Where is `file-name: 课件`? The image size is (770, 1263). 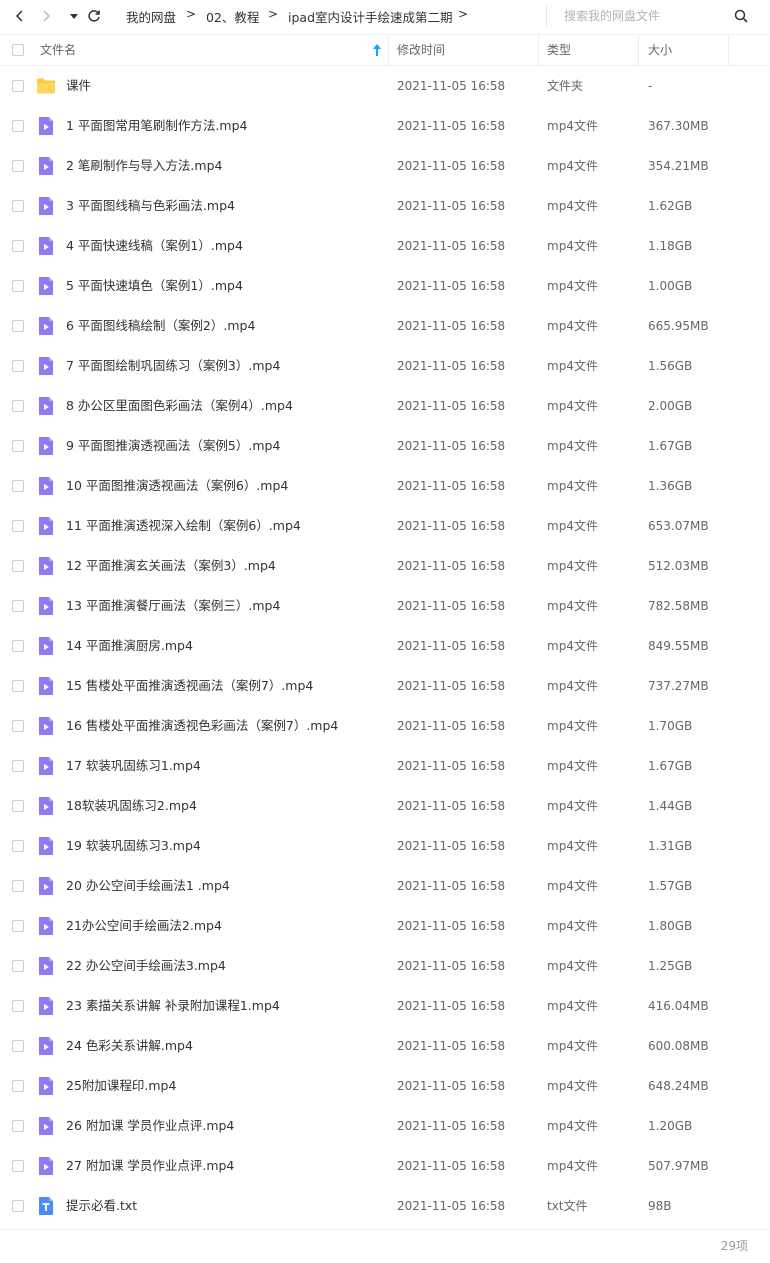
file-name: 课件 is located at coordinates (78, 86).